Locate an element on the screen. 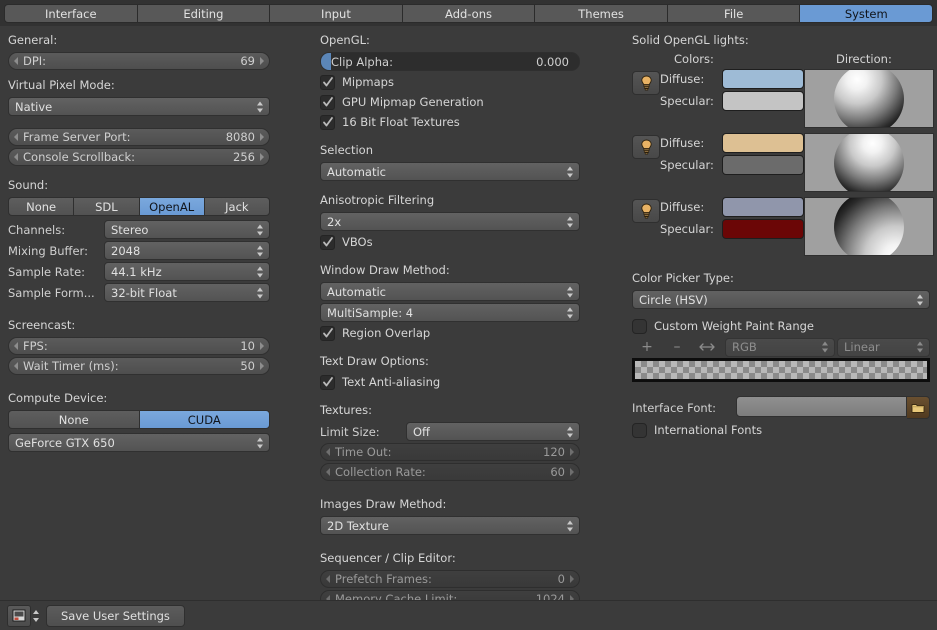  tab-interface: Interface is located at coordinates (70, 13).